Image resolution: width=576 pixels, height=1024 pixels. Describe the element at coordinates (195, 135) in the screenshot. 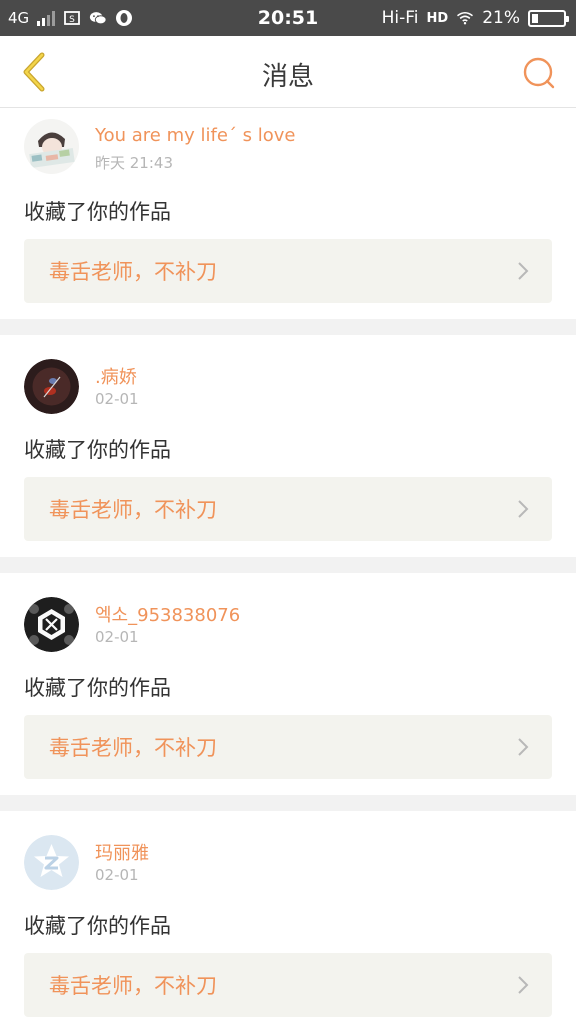

I see `user-name: You are my life´ s love` at that location.